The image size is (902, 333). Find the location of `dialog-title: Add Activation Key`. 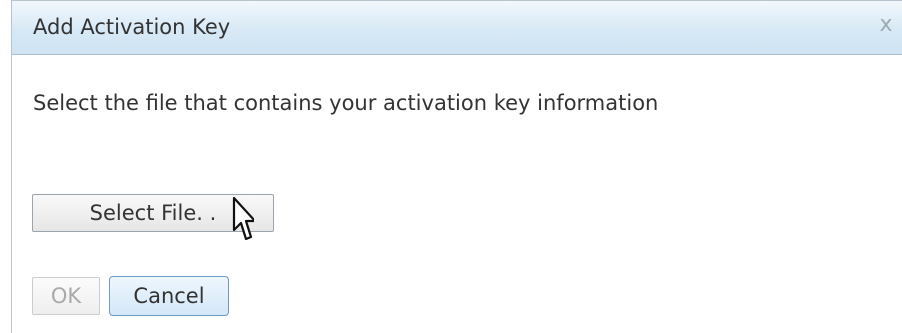

dialog-title: Add Activation Key is located at coordinates (132, 27).